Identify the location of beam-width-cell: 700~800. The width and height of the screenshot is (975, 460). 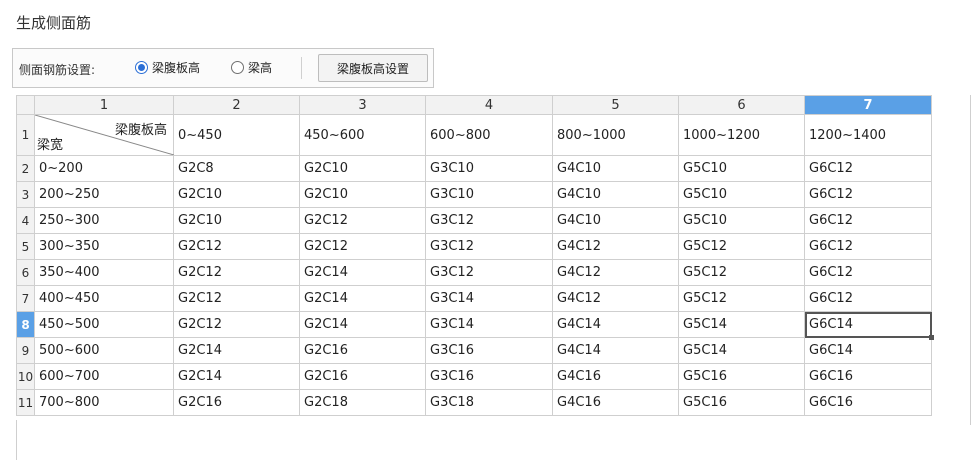
(104, 402).